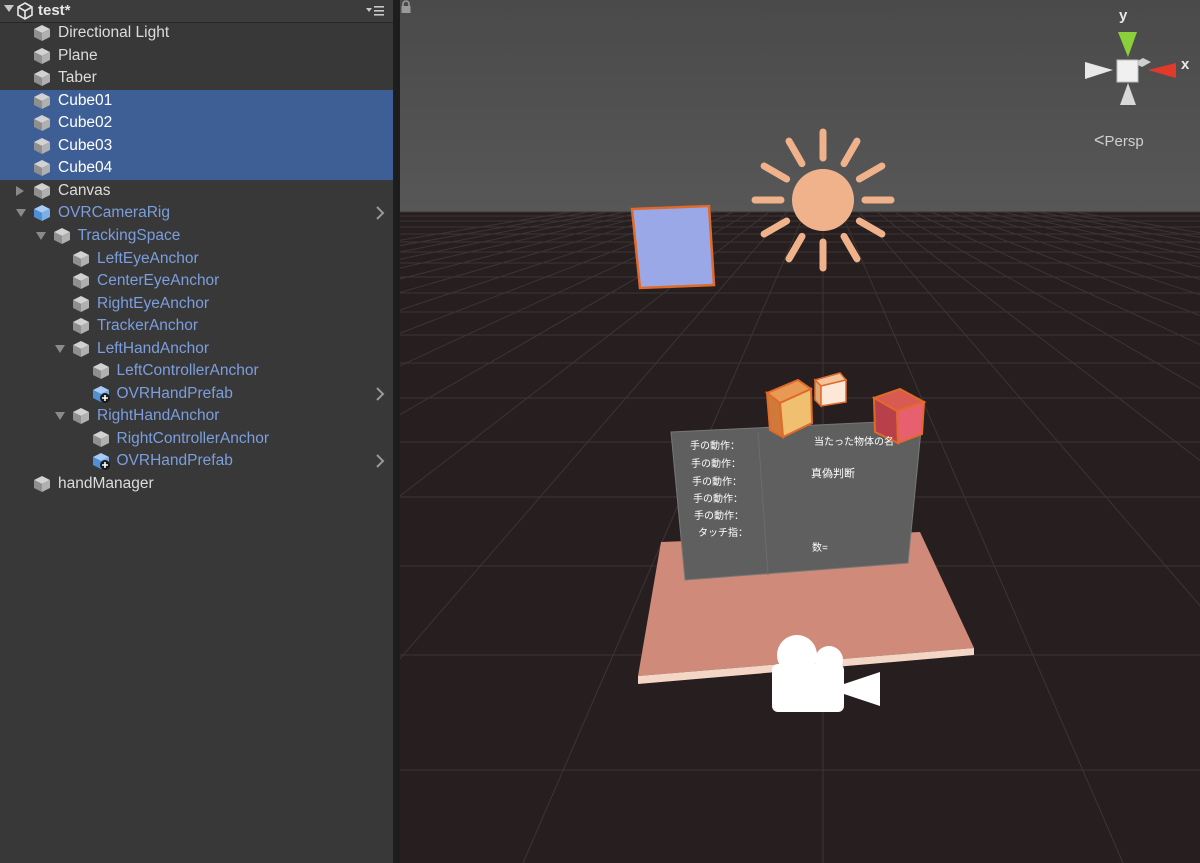 This screenshot has width=1200, height=863. I want to click on gizmo-y-label: y, so click(1123, 15).